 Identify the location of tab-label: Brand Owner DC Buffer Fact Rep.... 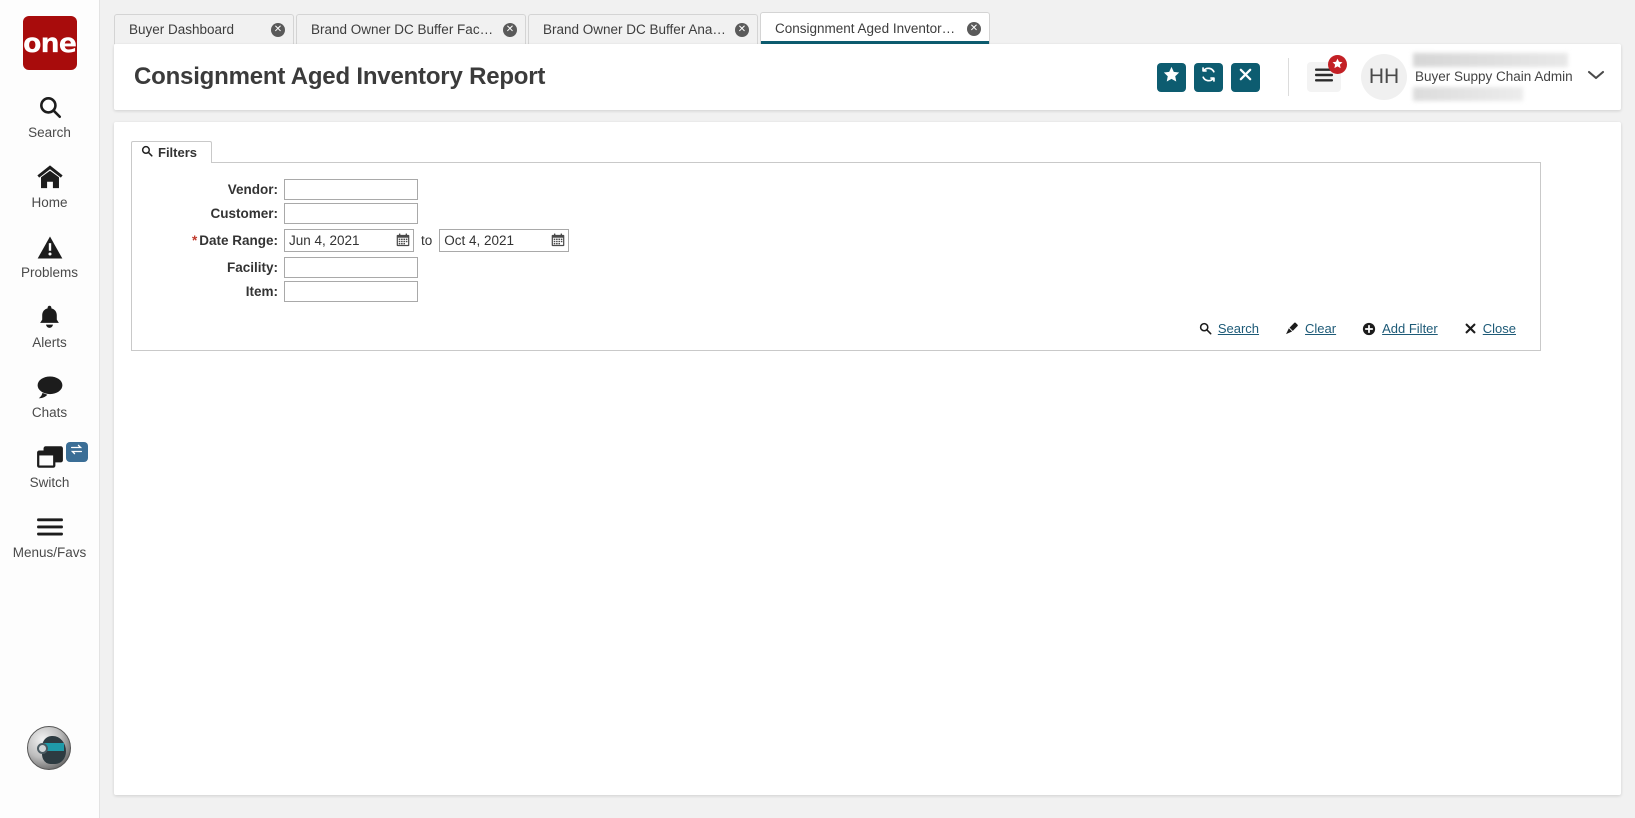
(403, 29).